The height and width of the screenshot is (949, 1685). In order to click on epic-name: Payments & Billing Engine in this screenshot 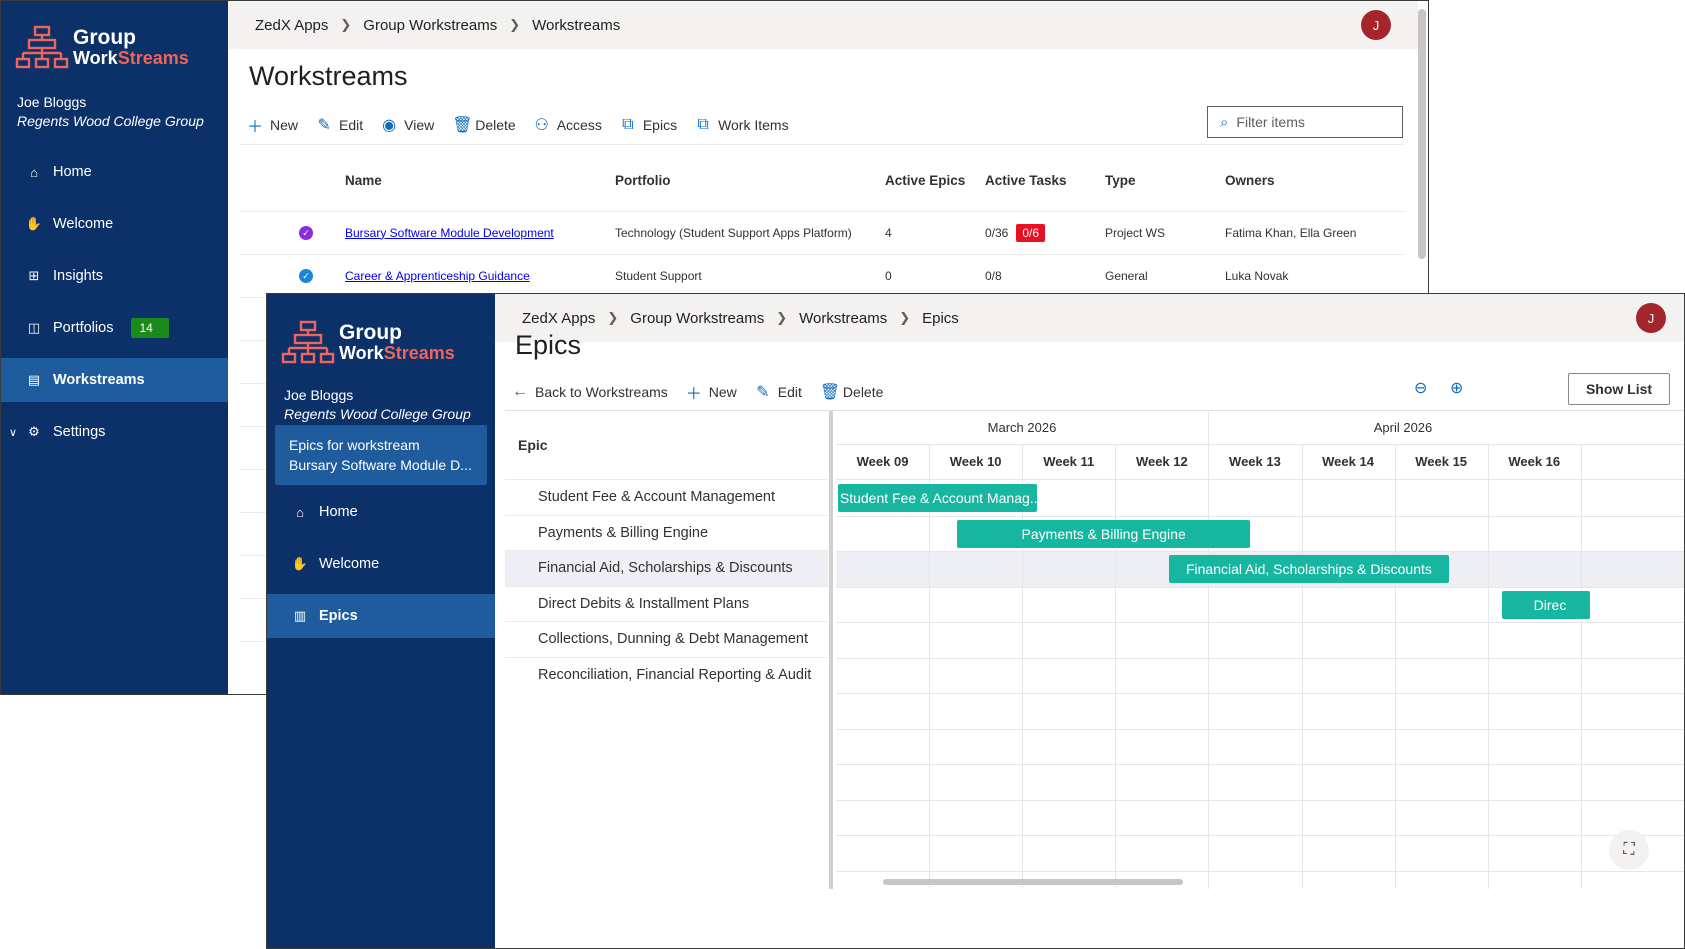, I will do `click(623, 532)`.